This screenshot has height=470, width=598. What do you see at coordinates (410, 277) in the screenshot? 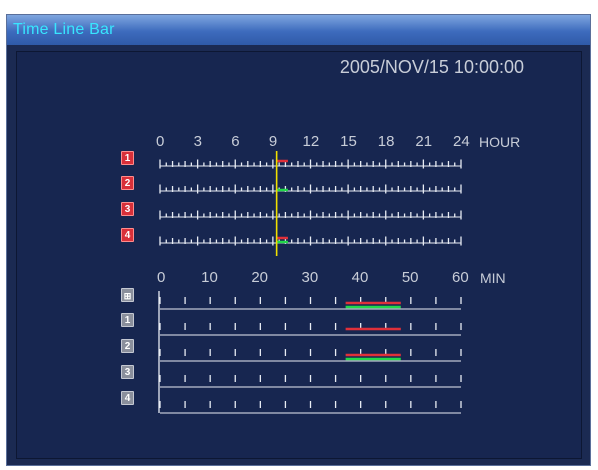
I see `minute-tick-label: 50` at bounding box center [410, 277].